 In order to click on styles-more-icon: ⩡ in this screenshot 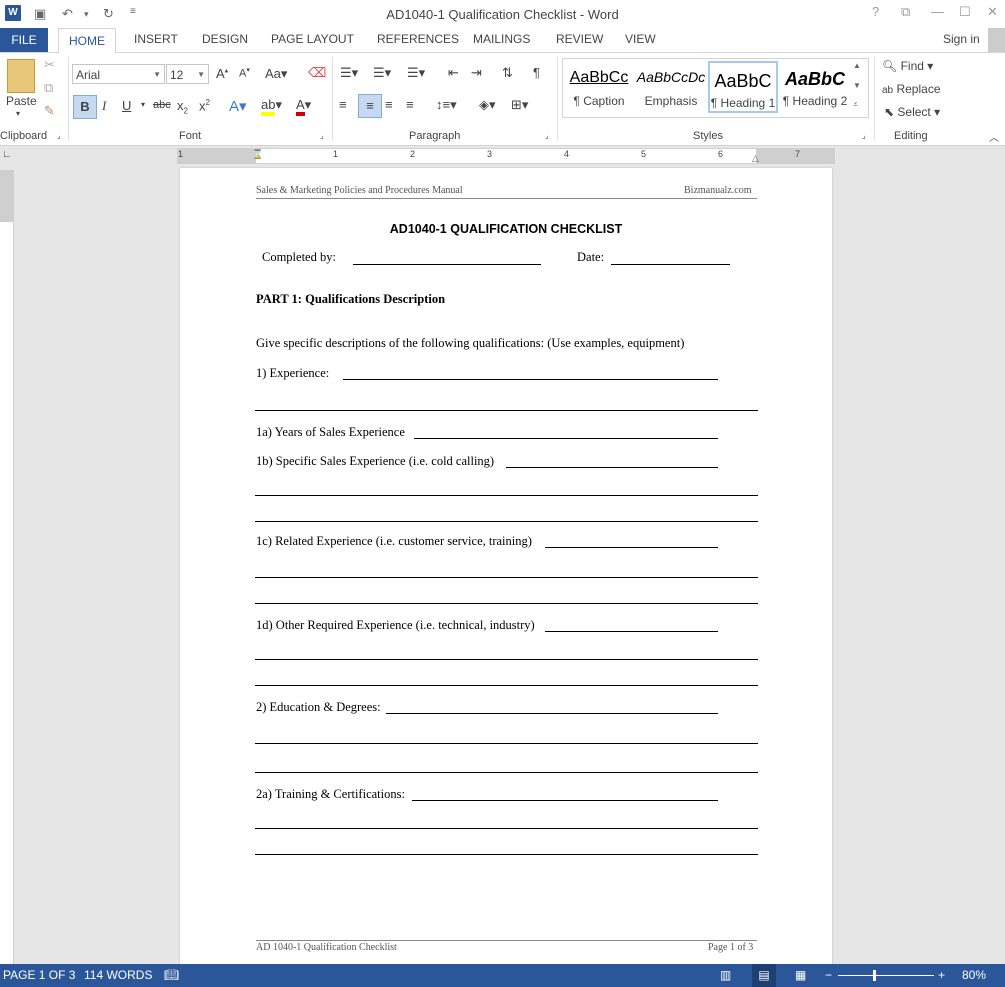, I will do `click(855, 104)`.